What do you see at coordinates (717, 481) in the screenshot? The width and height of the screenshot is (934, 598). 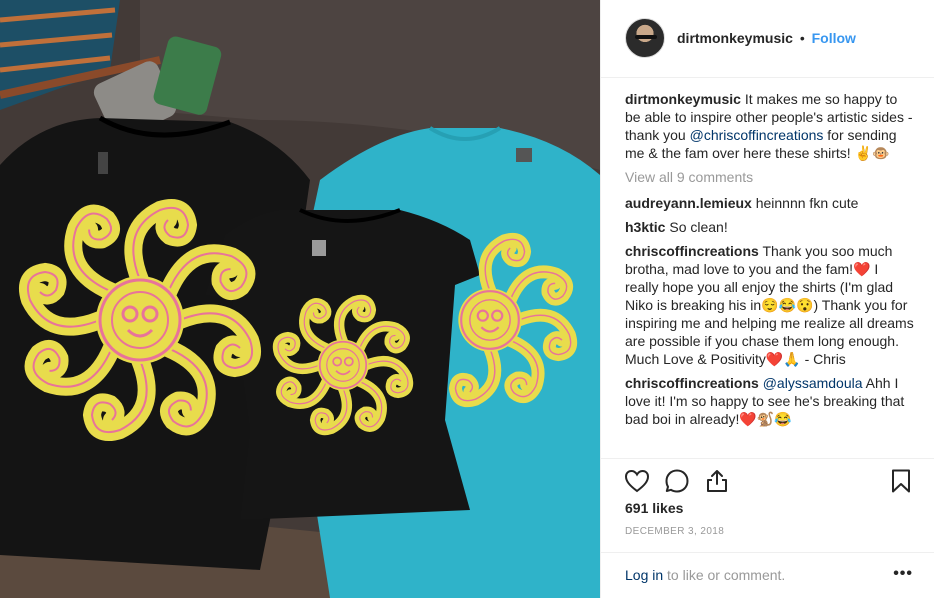 I see `share-icon` at bounding box center [717, 481].